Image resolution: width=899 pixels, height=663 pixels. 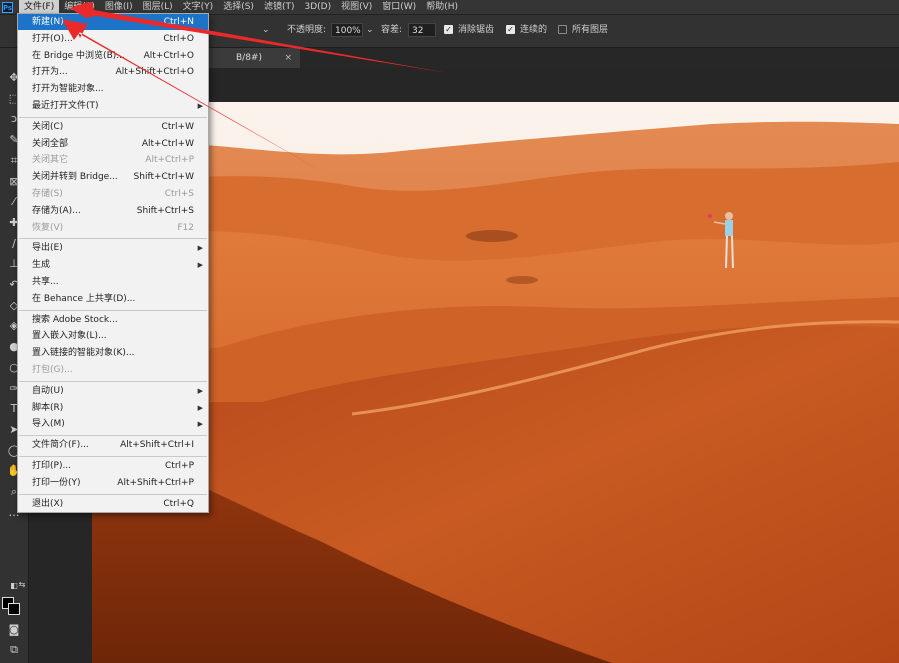 I want to click on menu-item-shortcut: Alt+Shift+Ctrl+I, so click(x=157, y=445).